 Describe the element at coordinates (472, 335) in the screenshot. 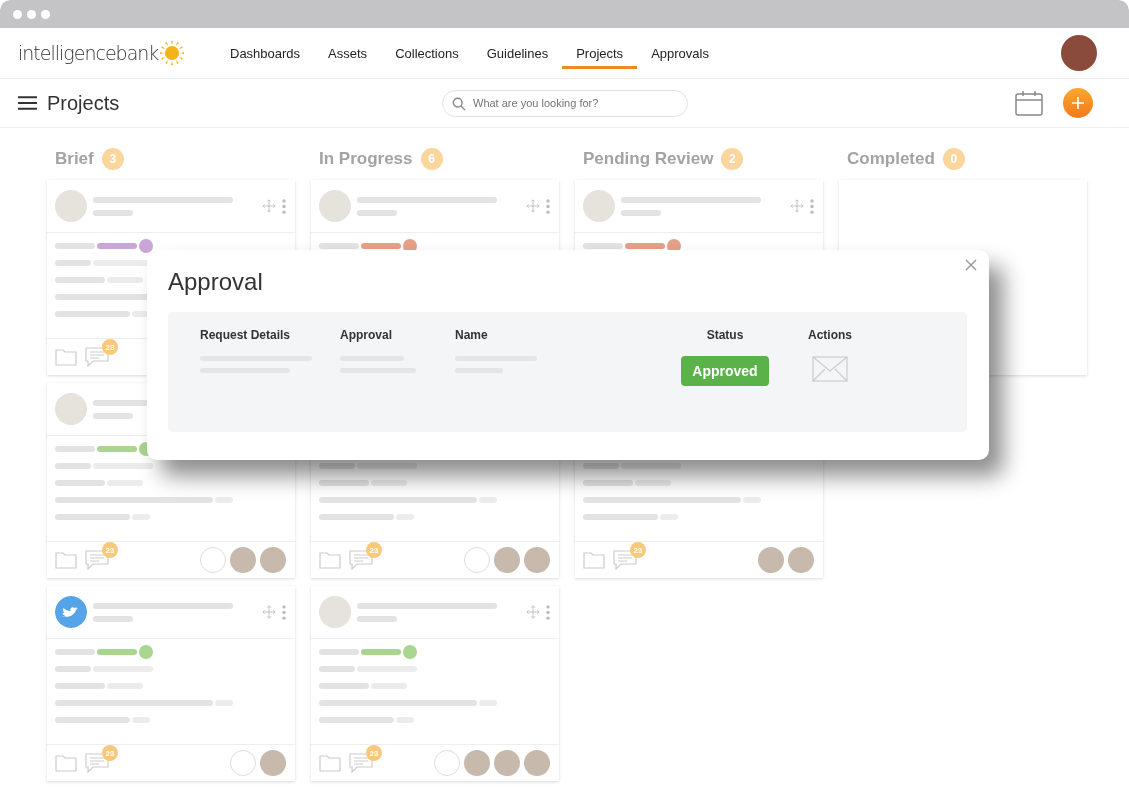

I see `column-header: Name` at that location.